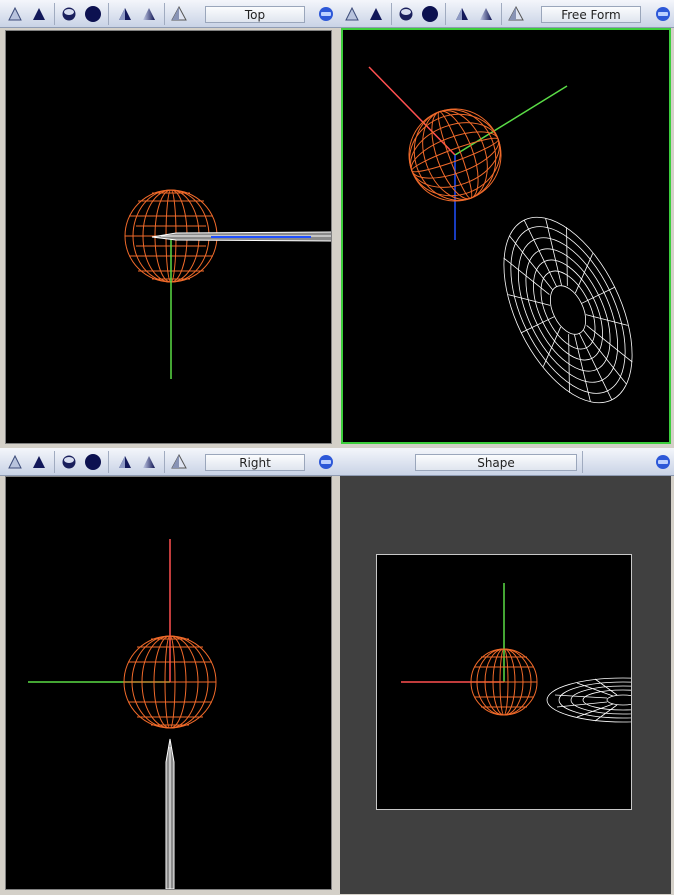 The width and height of the screenshot is (674, 895). I want to click on shape-canvas, so click(504, 682).